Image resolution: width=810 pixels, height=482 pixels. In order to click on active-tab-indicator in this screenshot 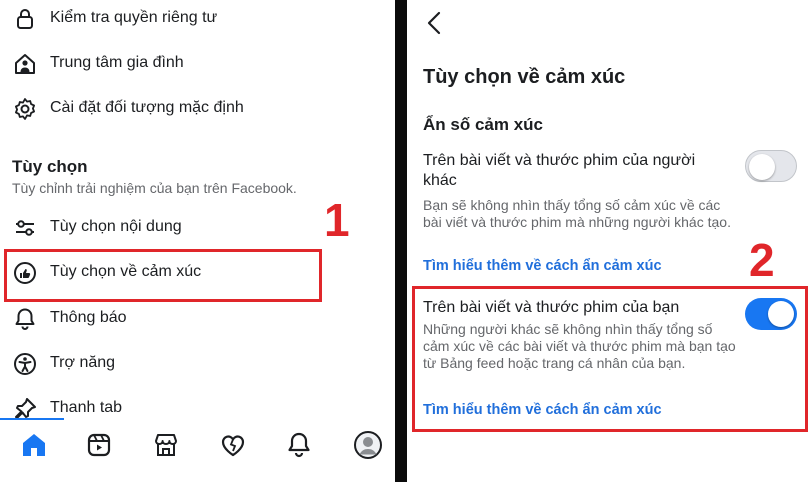, I will do `click(32, 419)`.